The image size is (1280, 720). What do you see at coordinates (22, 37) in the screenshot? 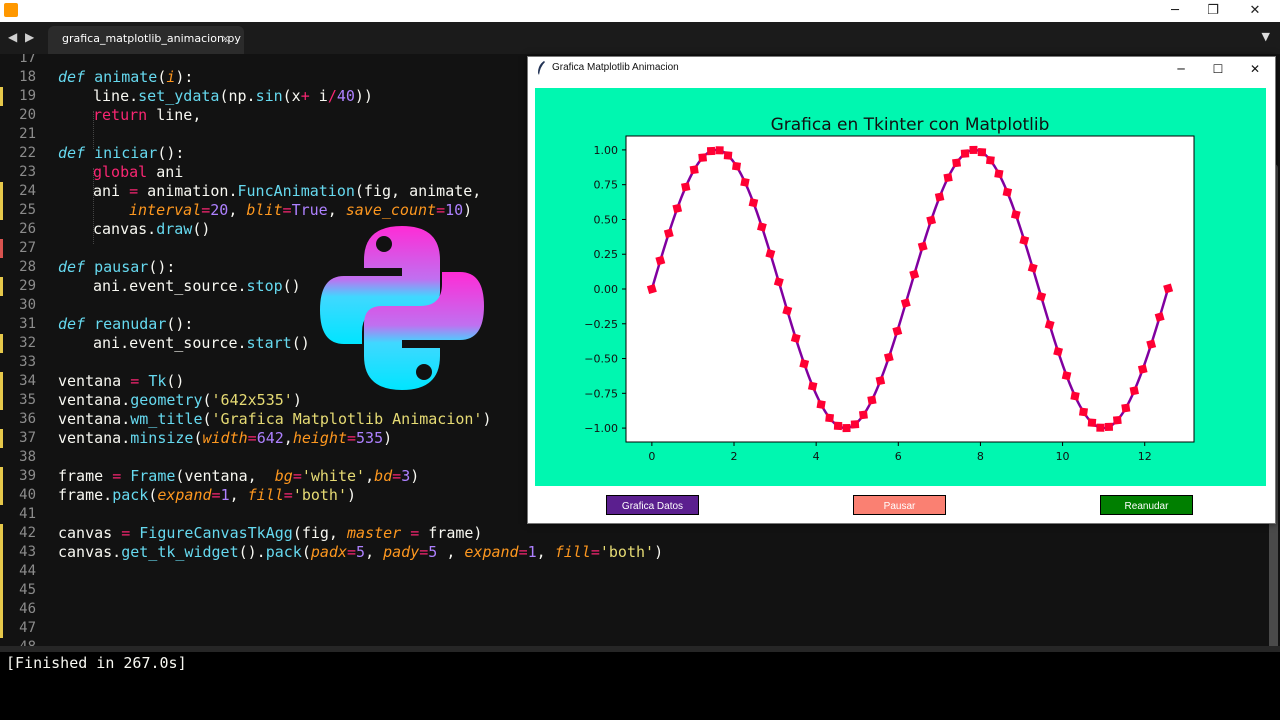
I see `tab-nav-arrows-icon: ◀ ▶` at bounding box center [22, 37].